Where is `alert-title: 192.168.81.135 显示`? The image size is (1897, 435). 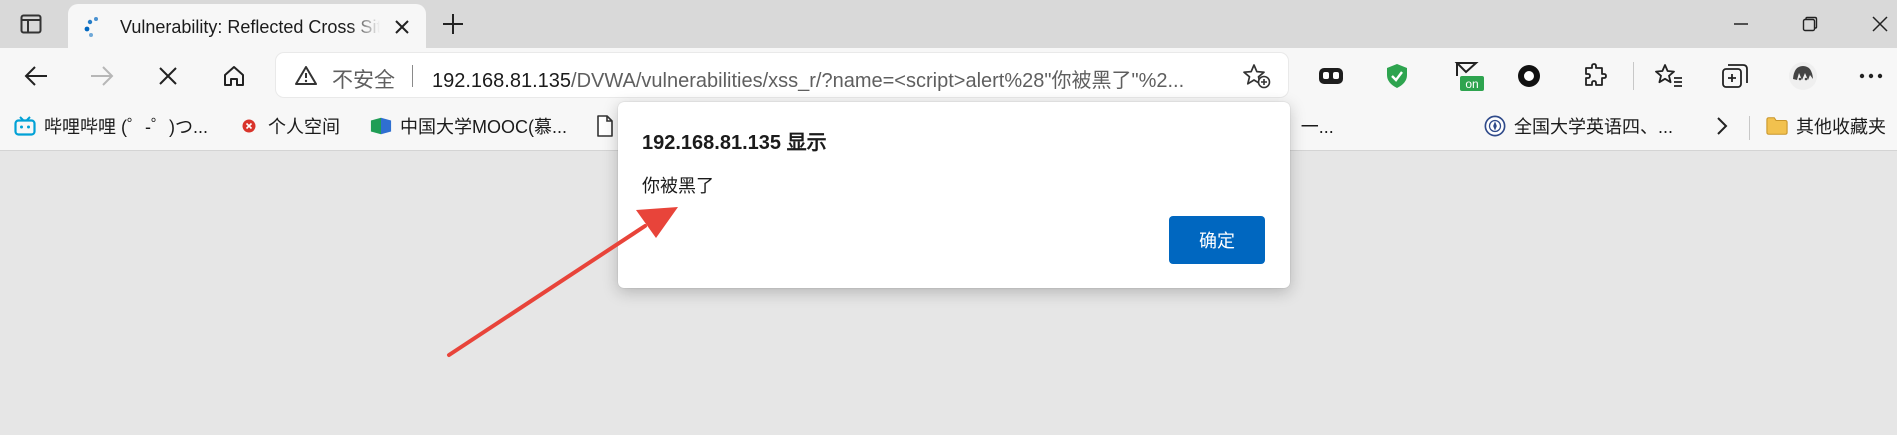 alert-title: 192.168.81.135 显示 is located at coordinates (734, 143).